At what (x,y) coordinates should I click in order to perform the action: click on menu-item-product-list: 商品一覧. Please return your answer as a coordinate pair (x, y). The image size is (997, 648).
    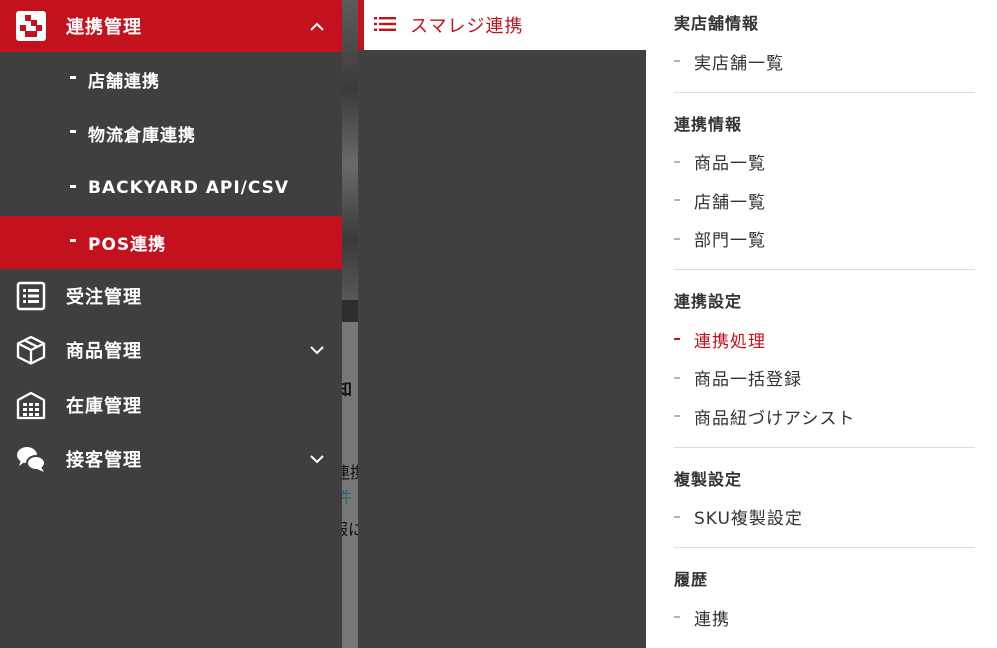
    Looking at the image, I should click on (824, 162).